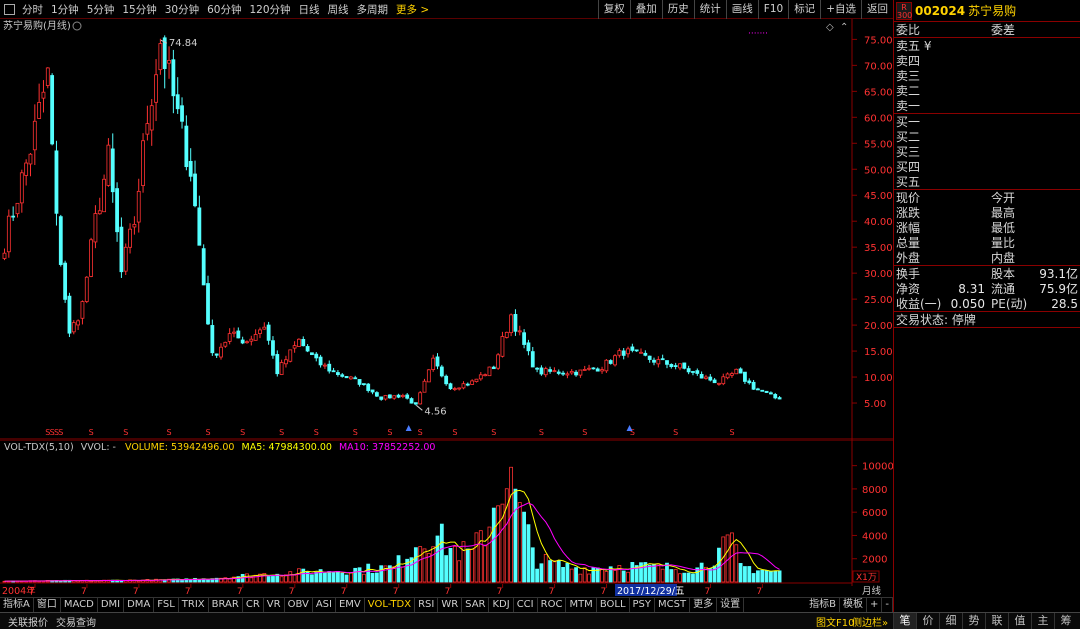  Describe the element at coordinates (987, 60) in the screenshot. I see `sell-row: 卖四` at that location.